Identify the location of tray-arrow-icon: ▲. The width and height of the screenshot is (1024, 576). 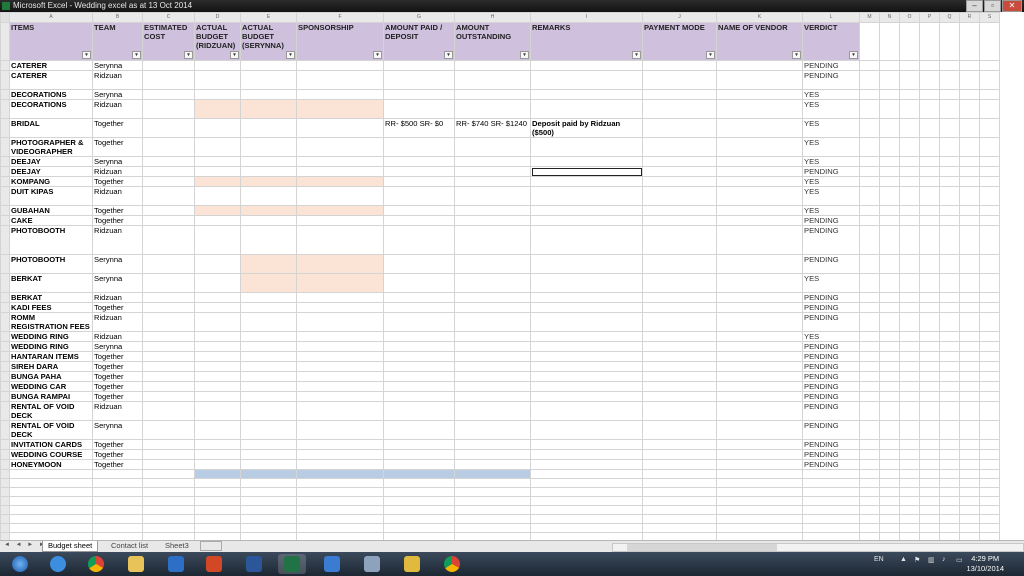
(903, 559).